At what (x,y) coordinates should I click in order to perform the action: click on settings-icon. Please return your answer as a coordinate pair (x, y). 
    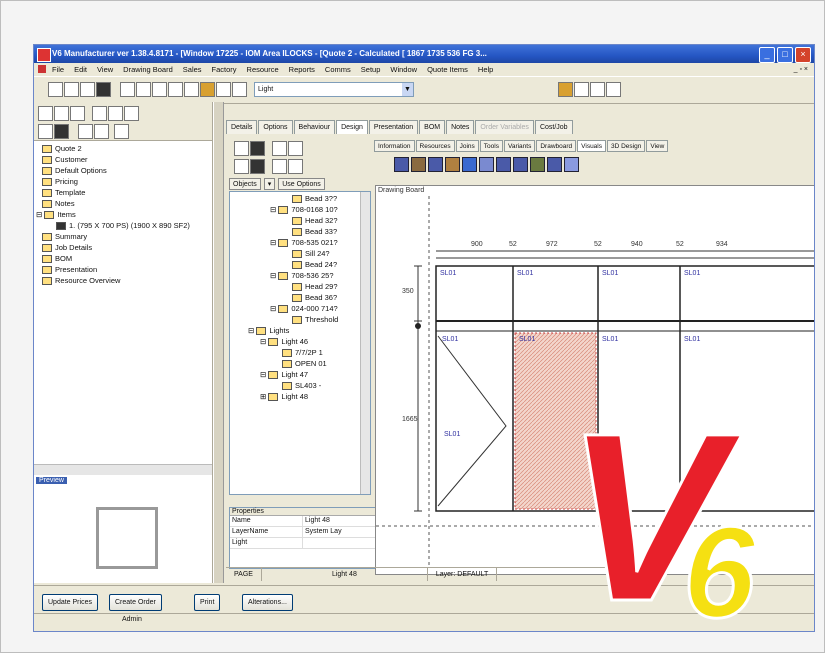
    Looking at the image, I should click on (581, 89).